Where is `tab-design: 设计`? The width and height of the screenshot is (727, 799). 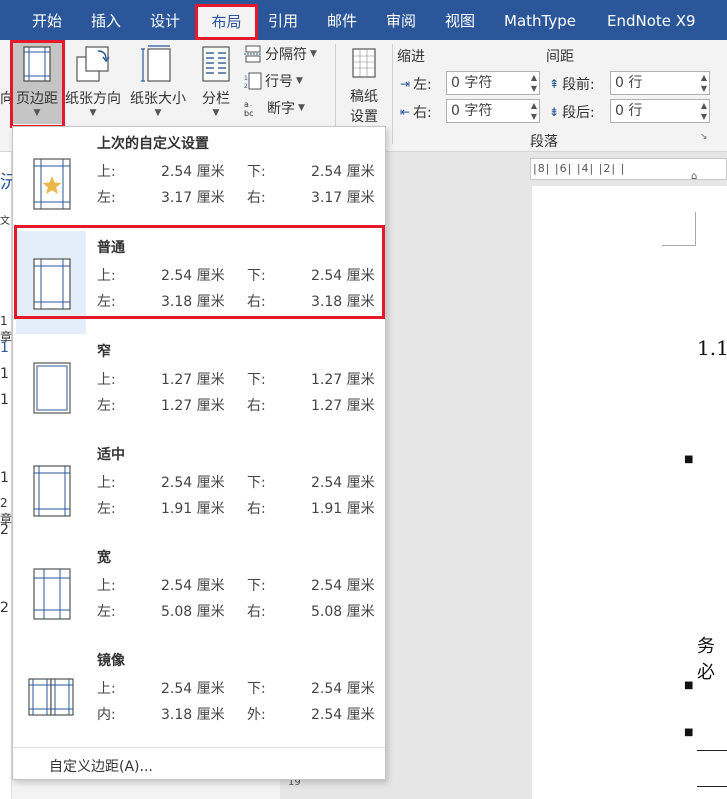 tab-design: 设计 is located at coordinates (165, 20).